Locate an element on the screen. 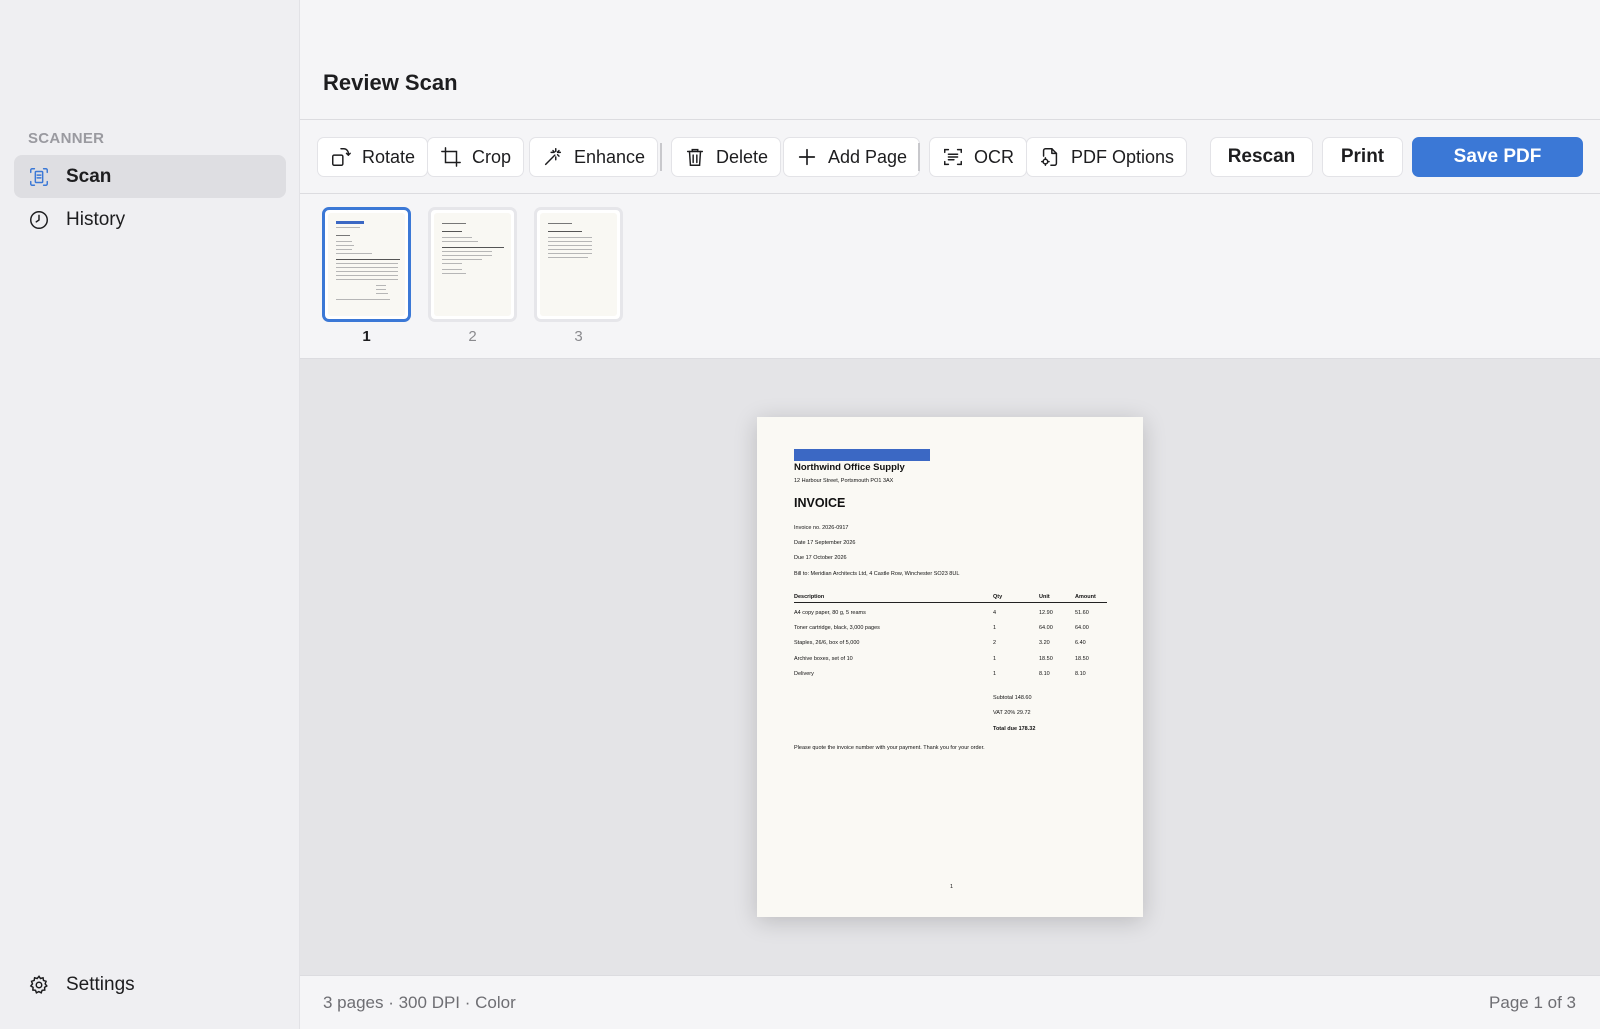 The height and width of the screenshot is (1029, 1600). add-page-label: Add Page is located at coordinates (868, 156).